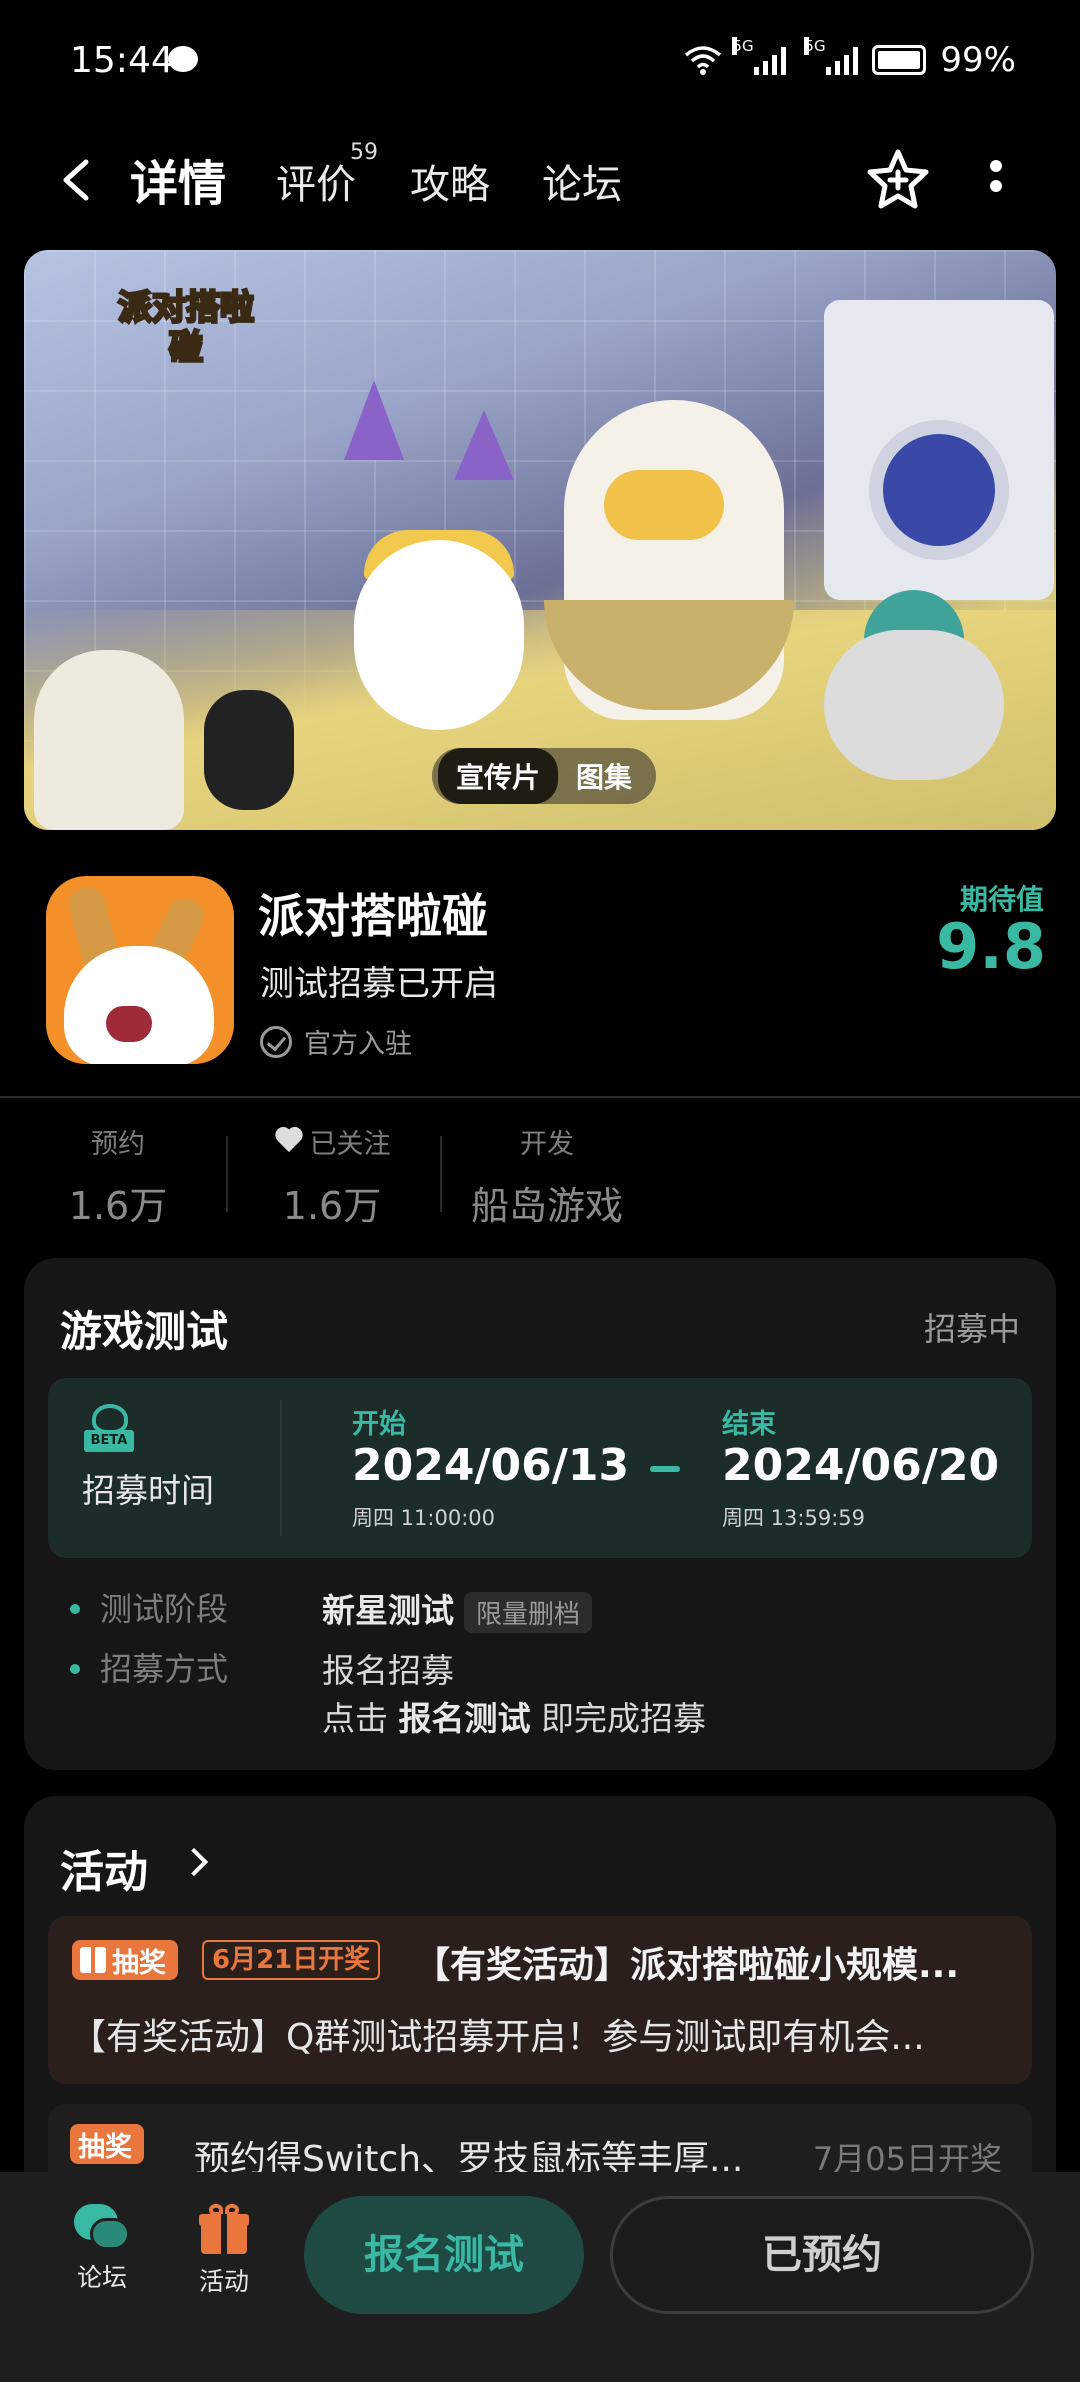 Image resolution: width=1080 pixels, height=2382 pixels. Describe the element at coordinates (793, 1518) in the screenshot. I see `end-time: 周四 13:59:59` at that location.